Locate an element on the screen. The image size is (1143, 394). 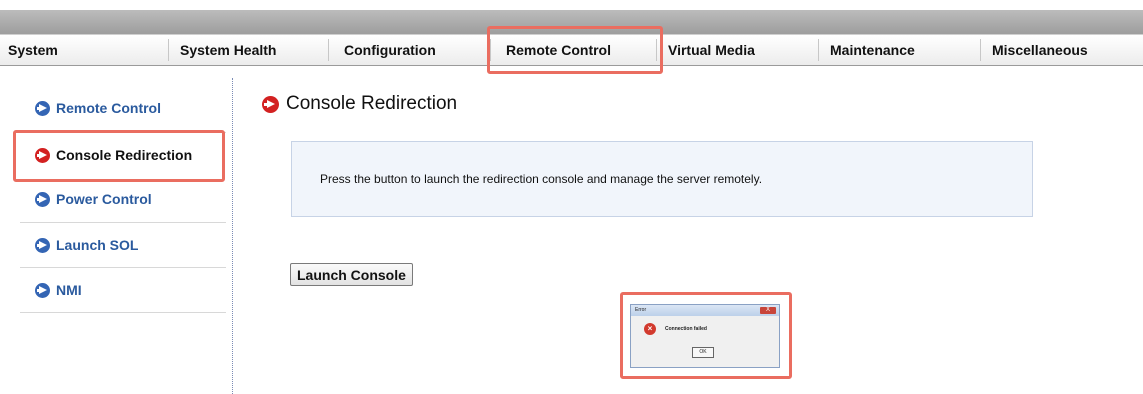
error-icon: × is located at coordinates (650, 329).